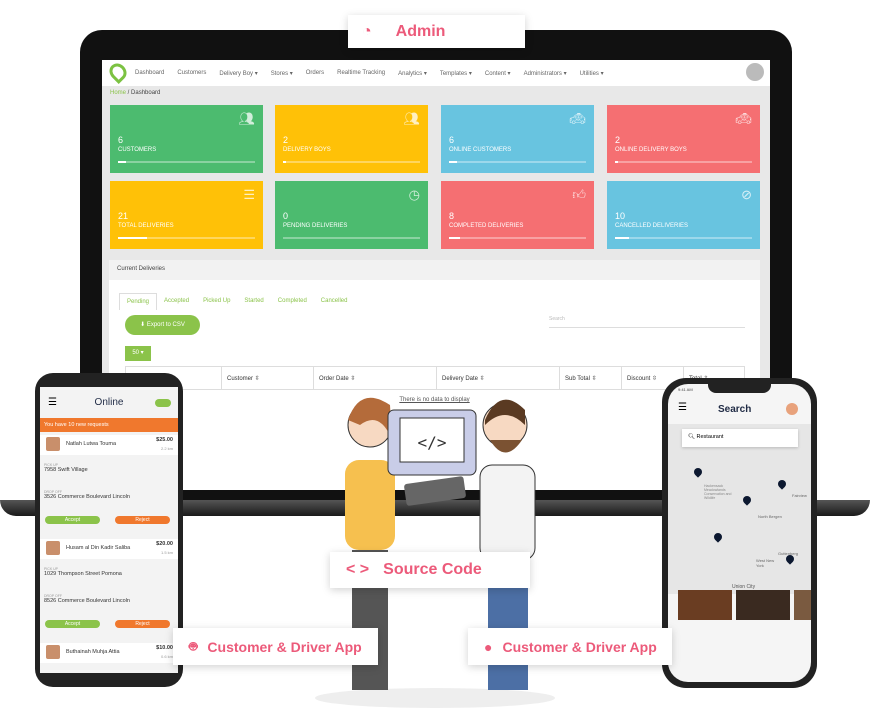  What do you see at coordinates (361, 73) in the screenshot?
I see `nav-realtime-tracking: Realtime Tracking` at bounding box center [361, 73].